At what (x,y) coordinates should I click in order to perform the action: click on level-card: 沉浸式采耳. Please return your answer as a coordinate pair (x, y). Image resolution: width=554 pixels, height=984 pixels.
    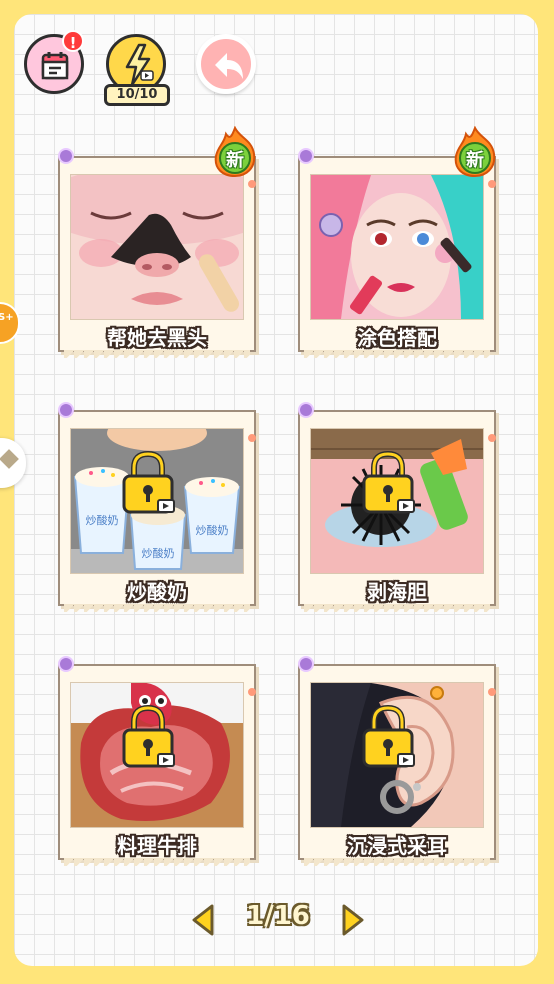
    Looking at the image, I should click on (398, 762).